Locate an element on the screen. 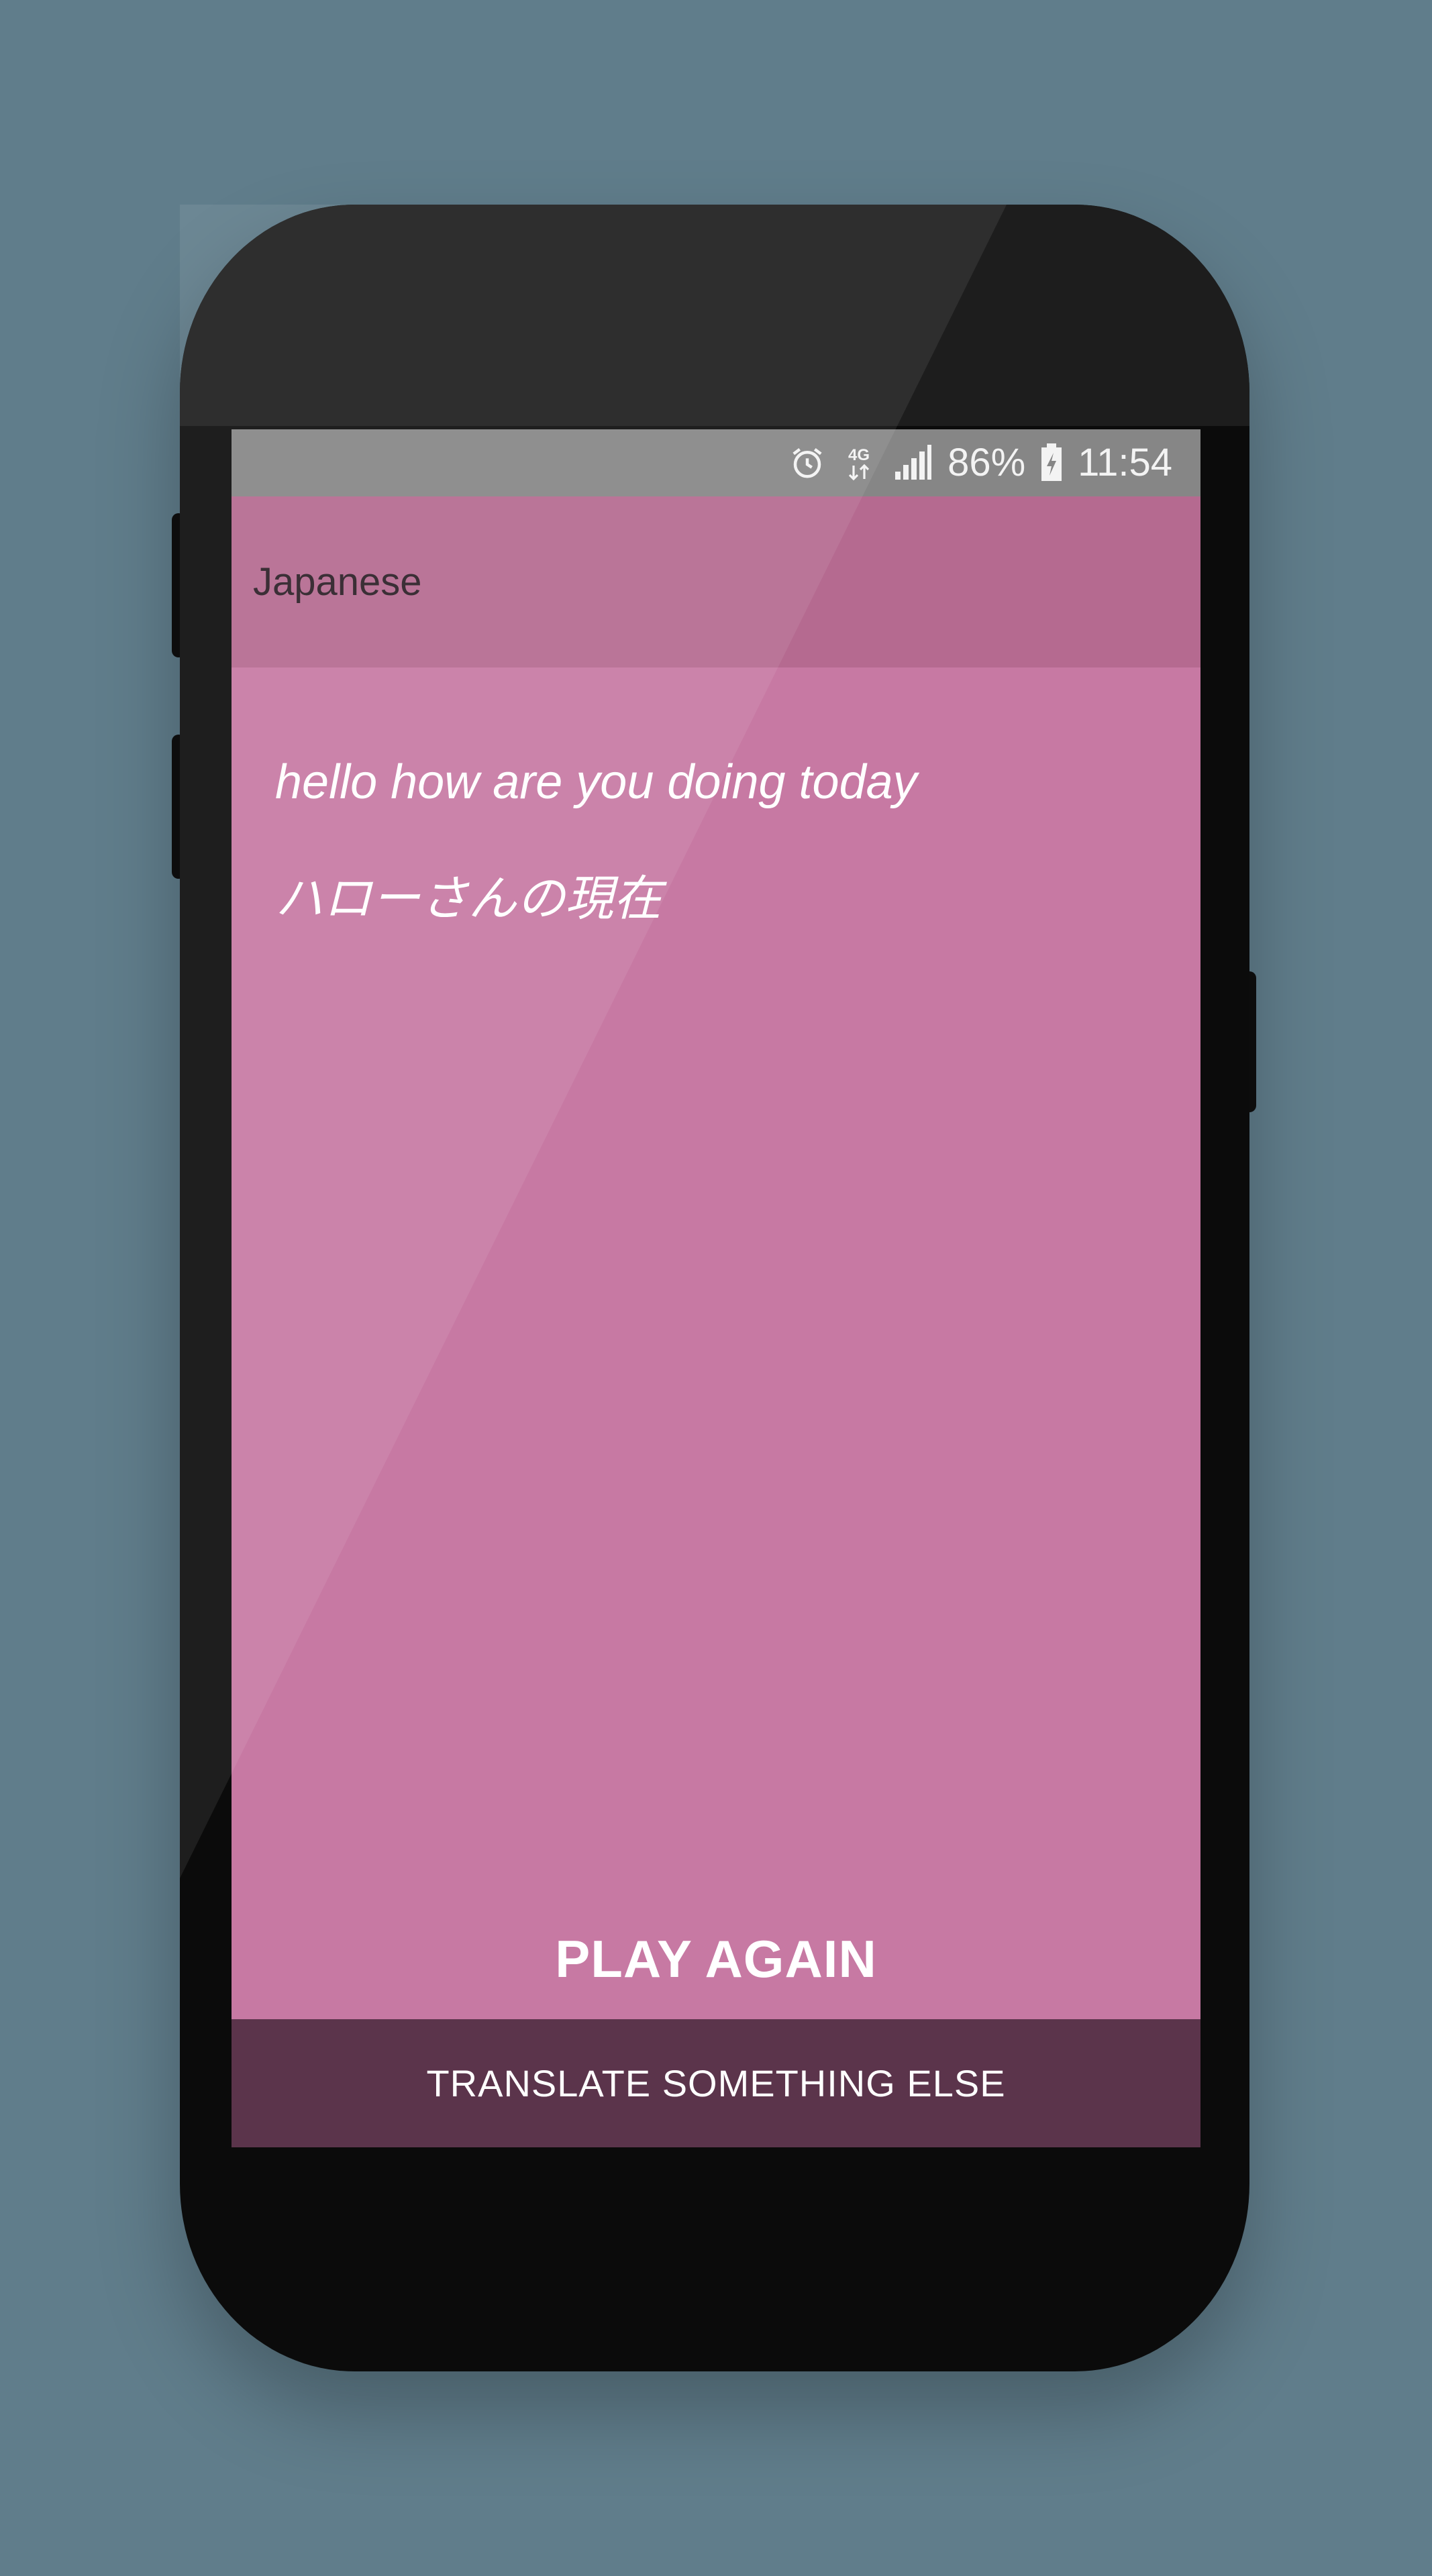 The width and height of the screenshot is (1432, 2576). battery-percentage: 86% is located at coordinates (987, 462).